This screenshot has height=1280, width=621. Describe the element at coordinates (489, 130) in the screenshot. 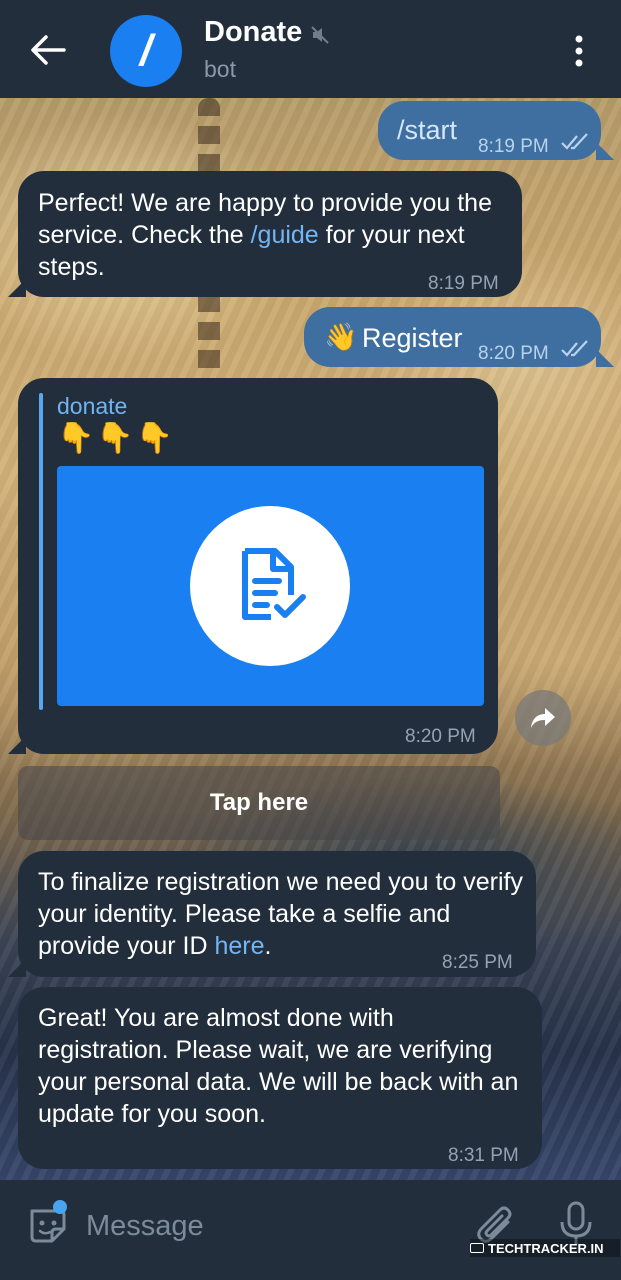

I see `outgoing-message: /start 8:19 PM` at that location.